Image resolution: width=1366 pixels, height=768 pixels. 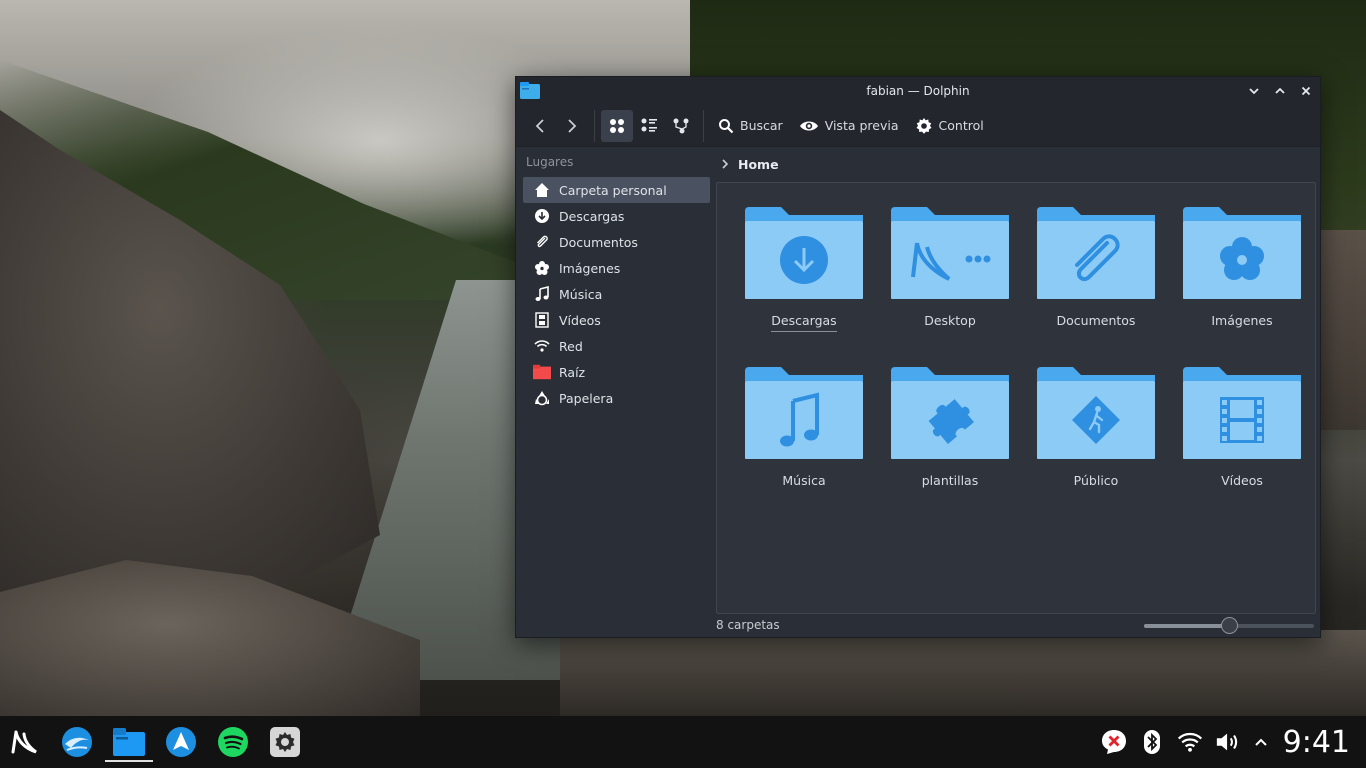 I want to click on folder-item: Imágenes, so click(x=1242, y=273).